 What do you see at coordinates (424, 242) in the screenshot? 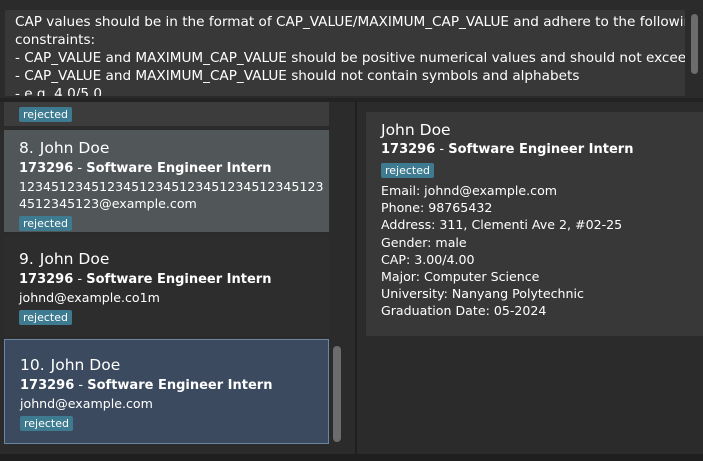
I see `detail-gender: Gender: male` at bounding box center [424, 242].